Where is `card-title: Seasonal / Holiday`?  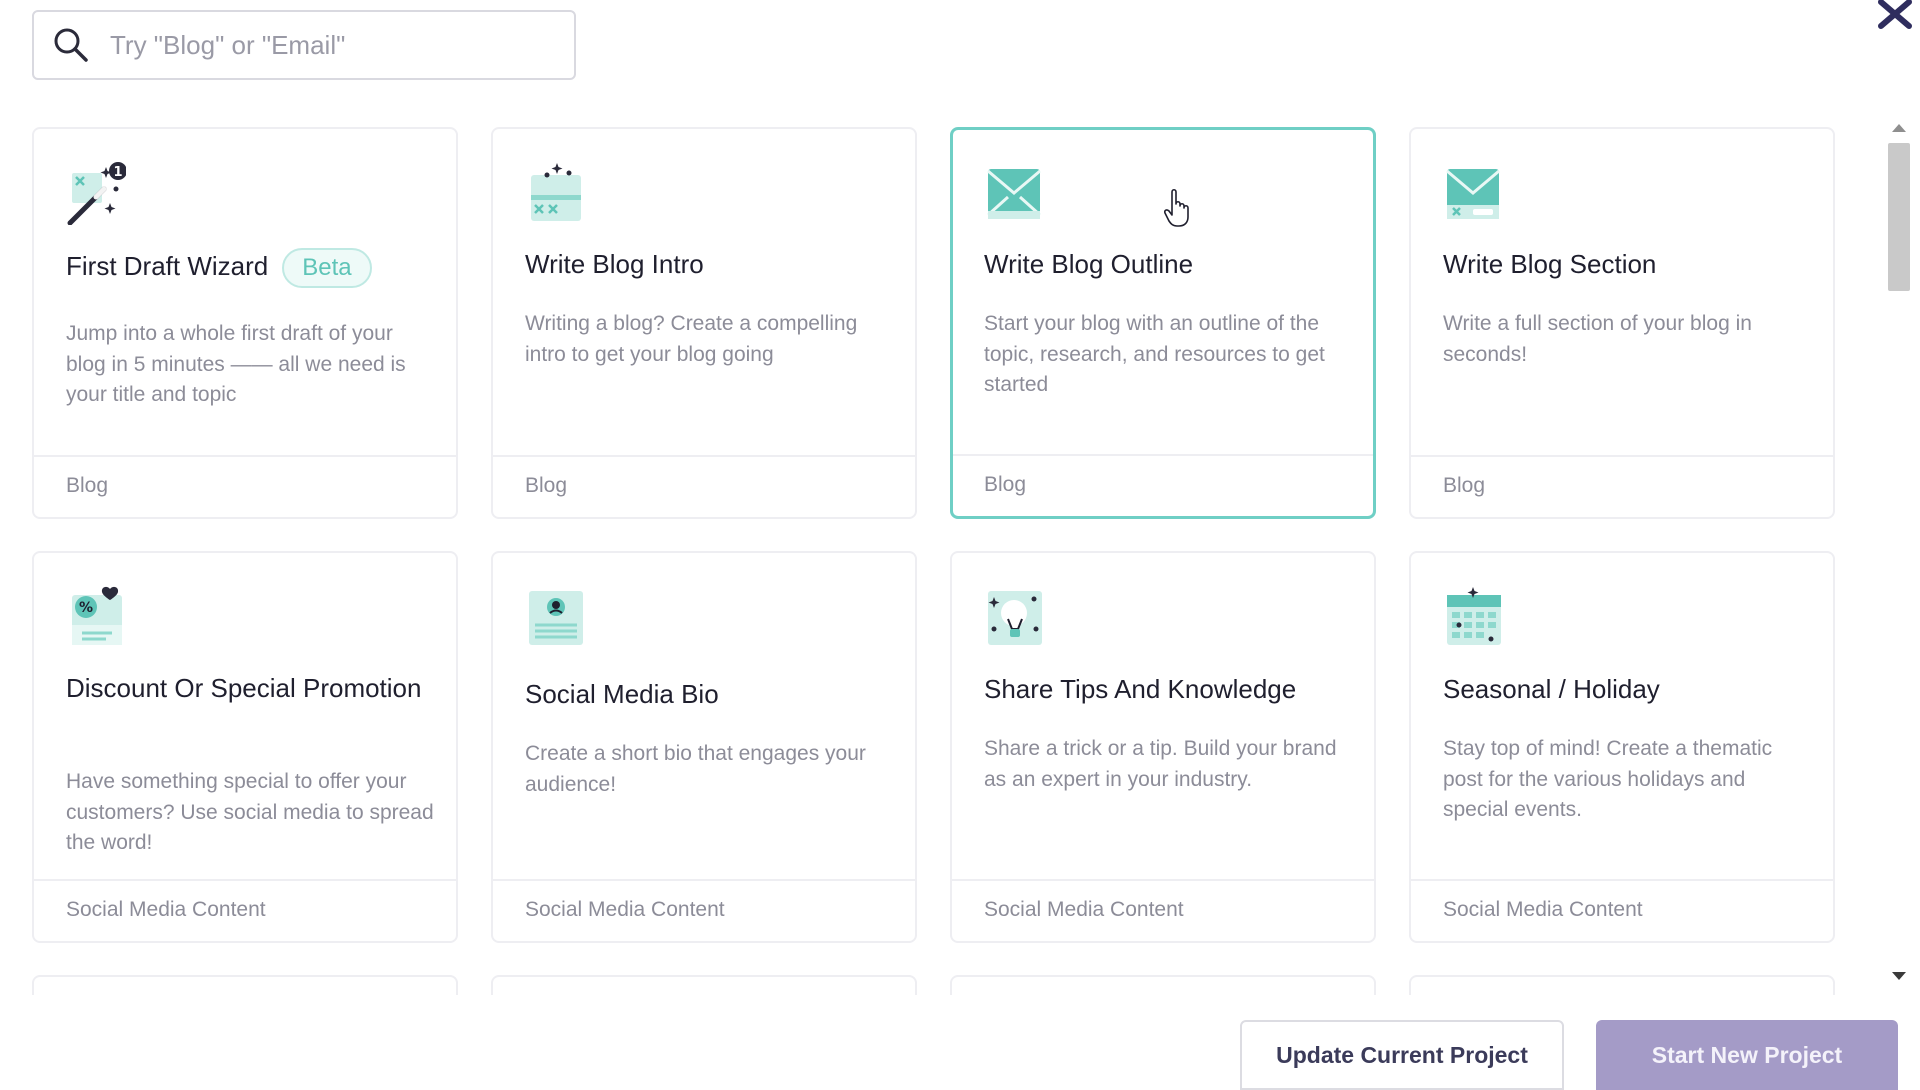
card-title: Seasonal / Holiday is located at coordinates (1551, 689).